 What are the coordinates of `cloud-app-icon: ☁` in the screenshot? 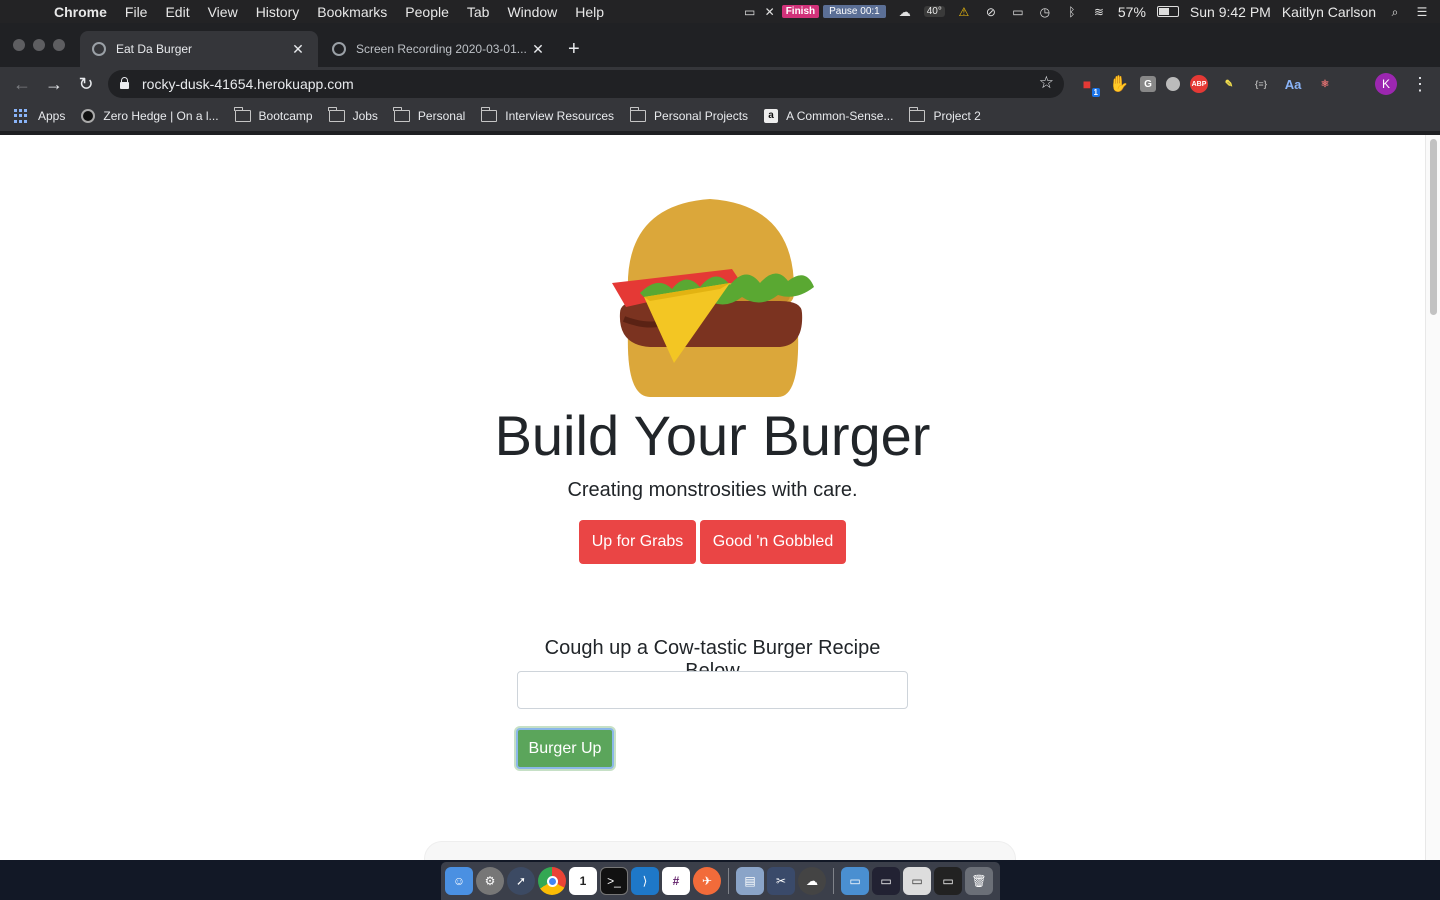 It's located at (812, 881).